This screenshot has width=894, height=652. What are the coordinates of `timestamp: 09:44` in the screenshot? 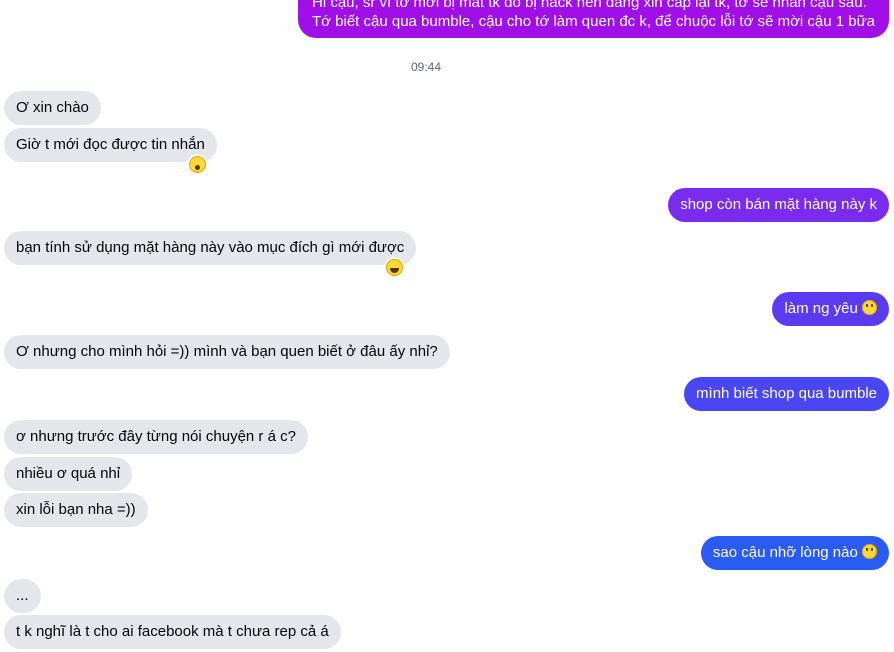 It's located at (426, 67).